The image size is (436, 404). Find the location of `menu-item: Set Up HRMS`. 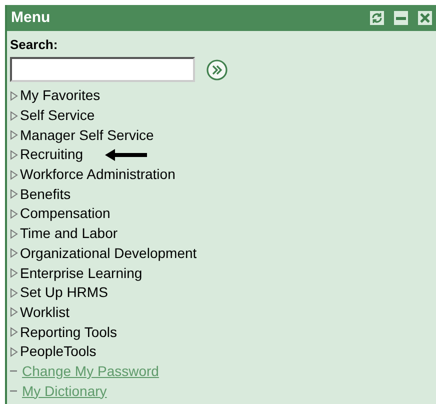

menu-item: Set Up HRMS is located at coordinates (64, 293).